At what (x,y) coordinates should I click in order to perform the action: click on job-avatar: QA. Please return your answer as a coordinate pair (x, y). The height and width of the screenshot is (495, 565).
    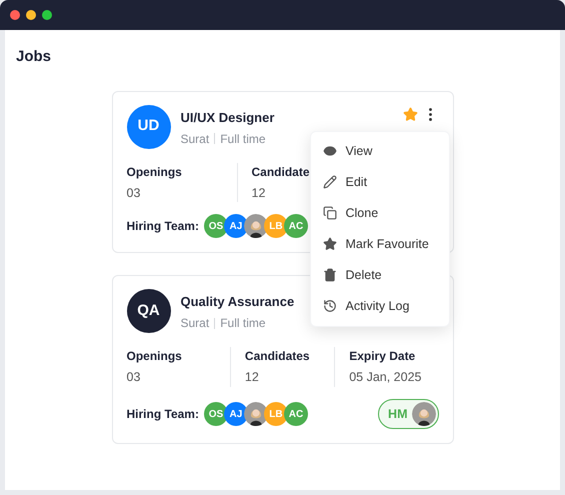
    Looking at the image, I should click on (148, 311).